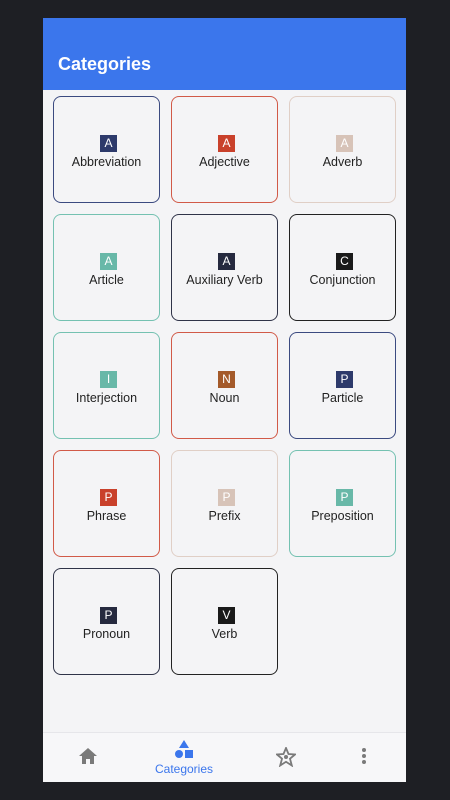 The height and width of the screenshot is (800, 450). I want to click on sparkle-star-icon, so click(286, 757).